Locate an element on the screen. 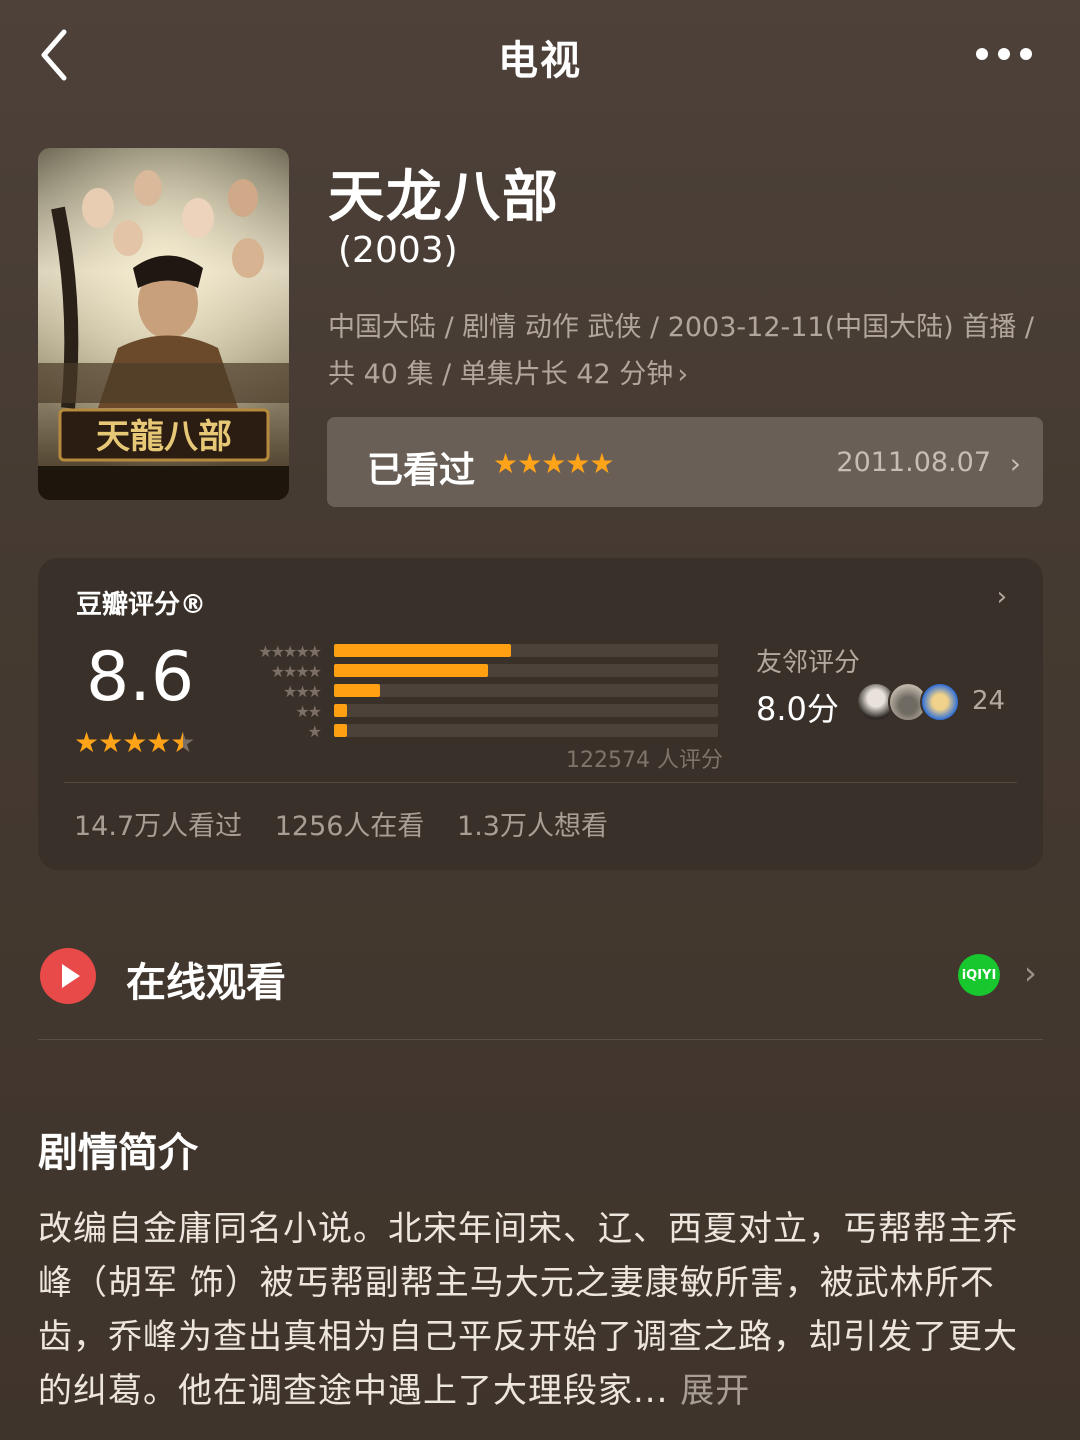 Image resolution: width=1080 pixels, height=1440 pixels. play-triangle-icon is located at coordinates (71, 976).